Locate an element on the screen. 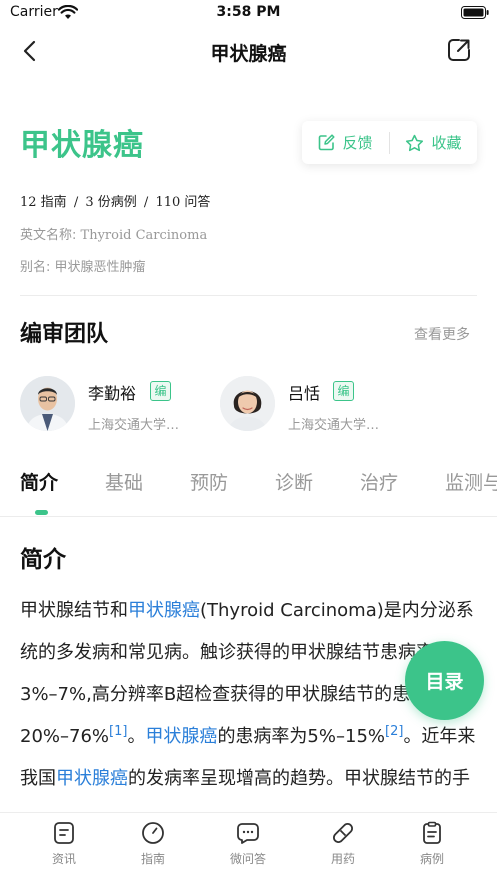  share-icon is located at coordinates (459, 50).